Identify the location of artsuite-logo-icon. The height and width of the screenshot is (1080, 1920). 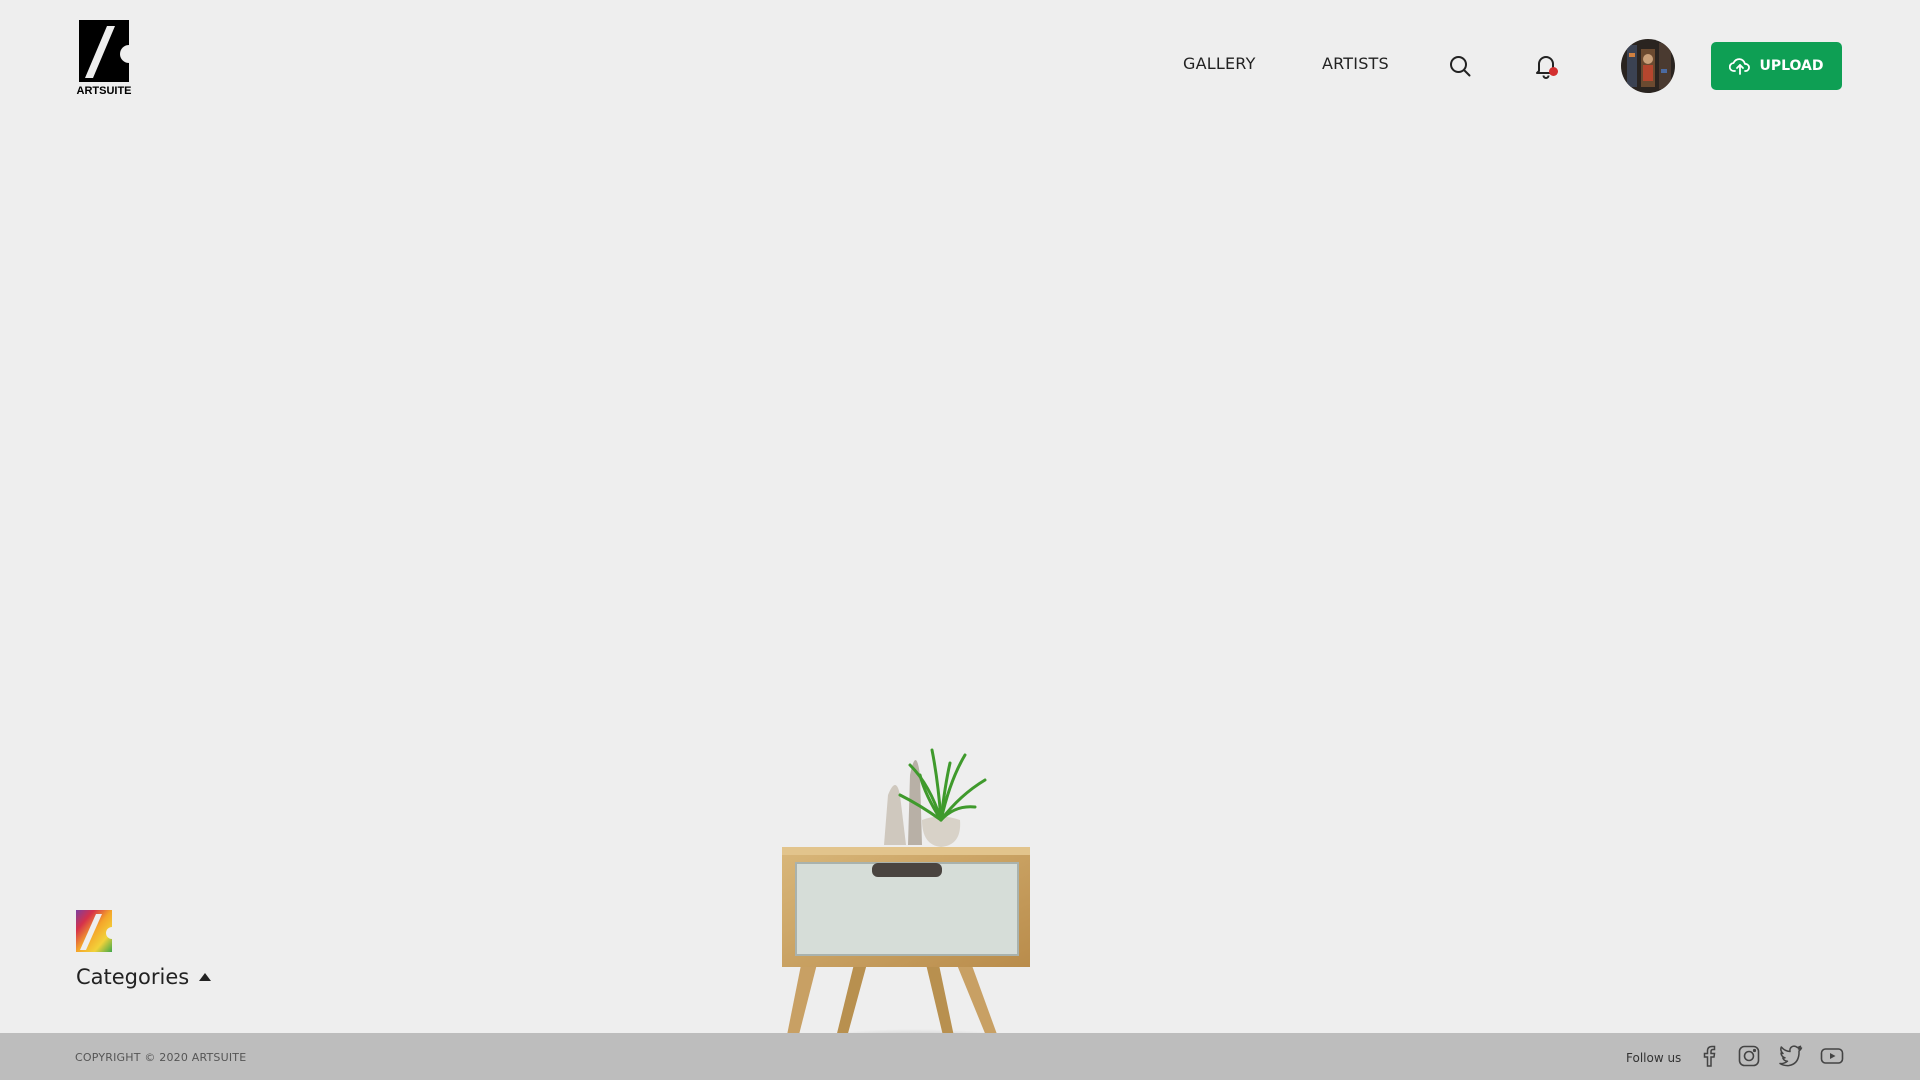
(104, 51).